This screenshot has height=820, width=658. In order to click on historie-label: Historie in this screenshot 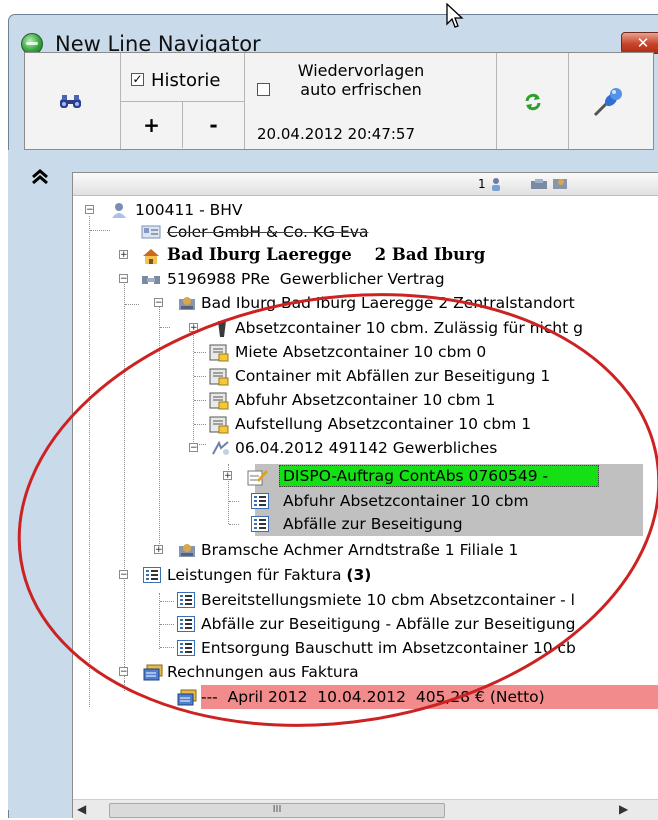, I will do `click(186, 80)`.